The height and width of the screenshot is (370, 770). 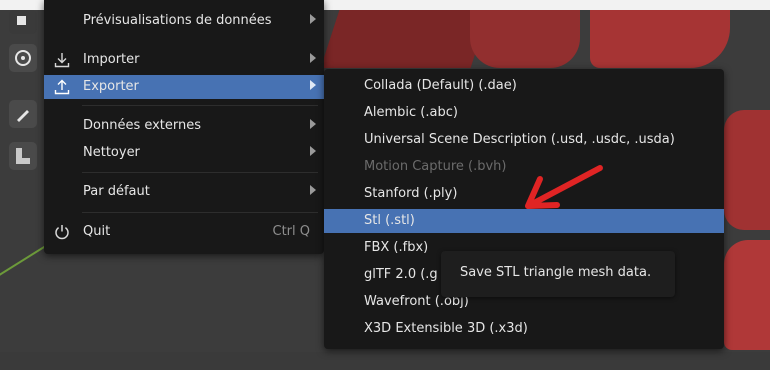 What do you see at coordinates (524, 194) in the screenshot?
I see `export-ply: Stanford (.ply)` at bounding box center [524, 194].